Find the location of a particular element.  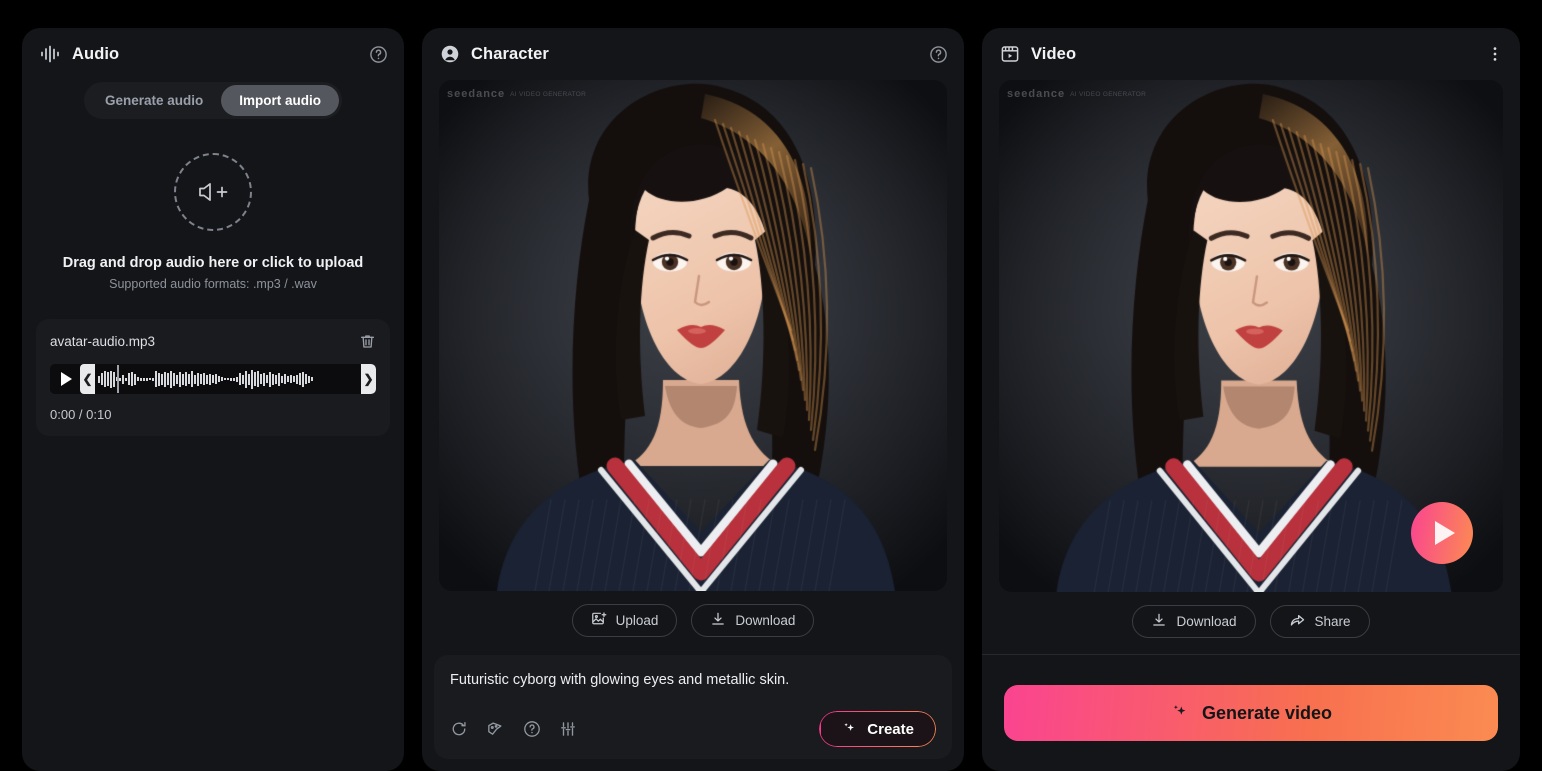

video-panel-title: Video is located at coordinates (1038, 54).